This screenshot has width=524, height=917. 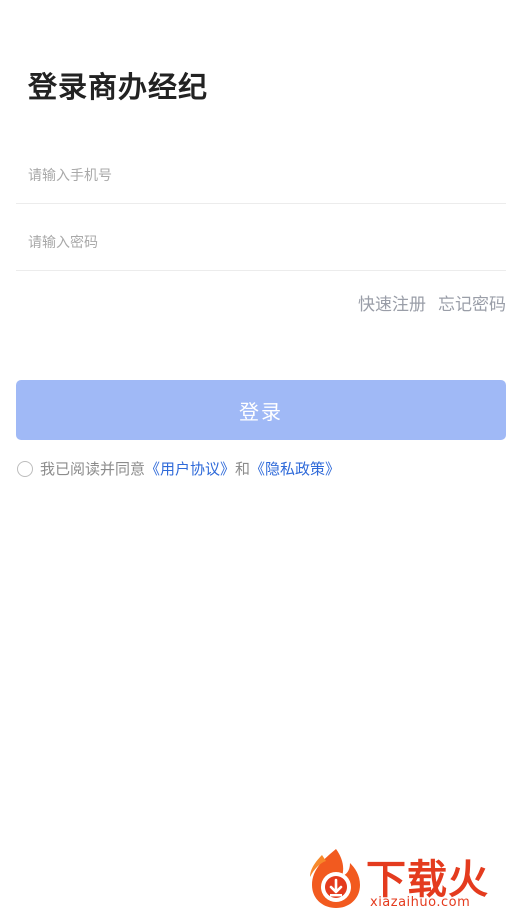 I want to click on password-input, so click(x=261, y=242).